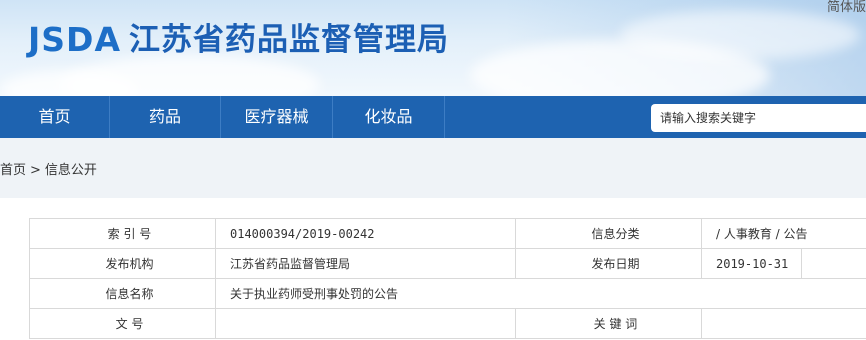 The image size is (866, 340). I want to click on date-label: 发布日期, so click(608, 263).